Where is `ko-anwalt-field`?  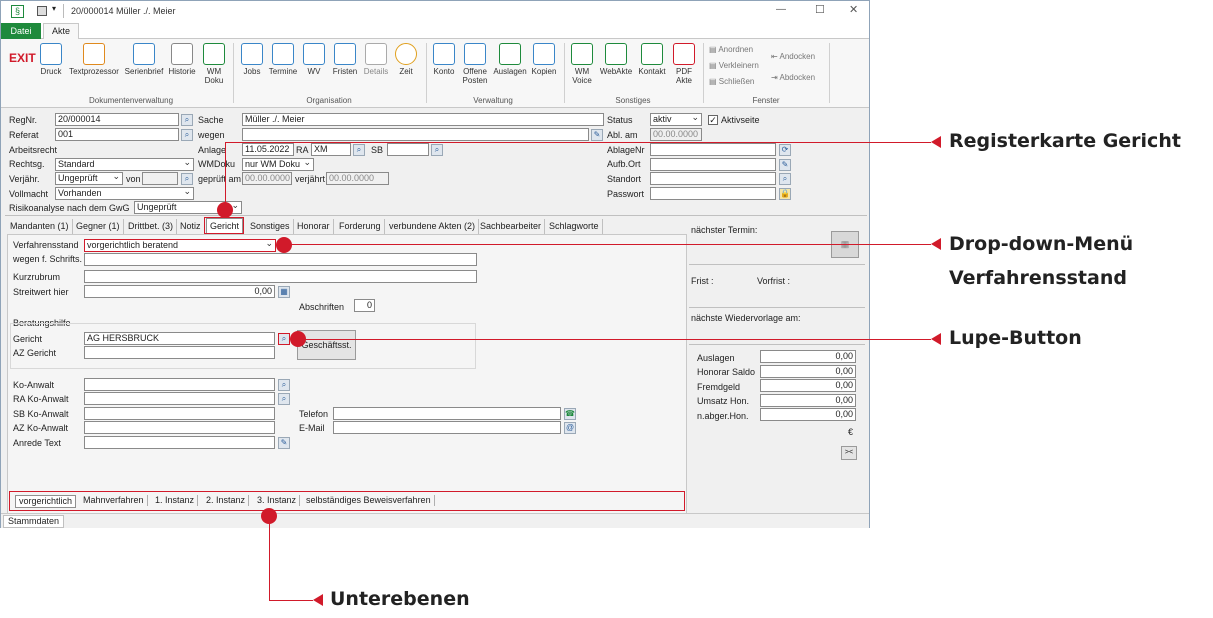 ko-anwalt-field is located at coordinates (179, 384).